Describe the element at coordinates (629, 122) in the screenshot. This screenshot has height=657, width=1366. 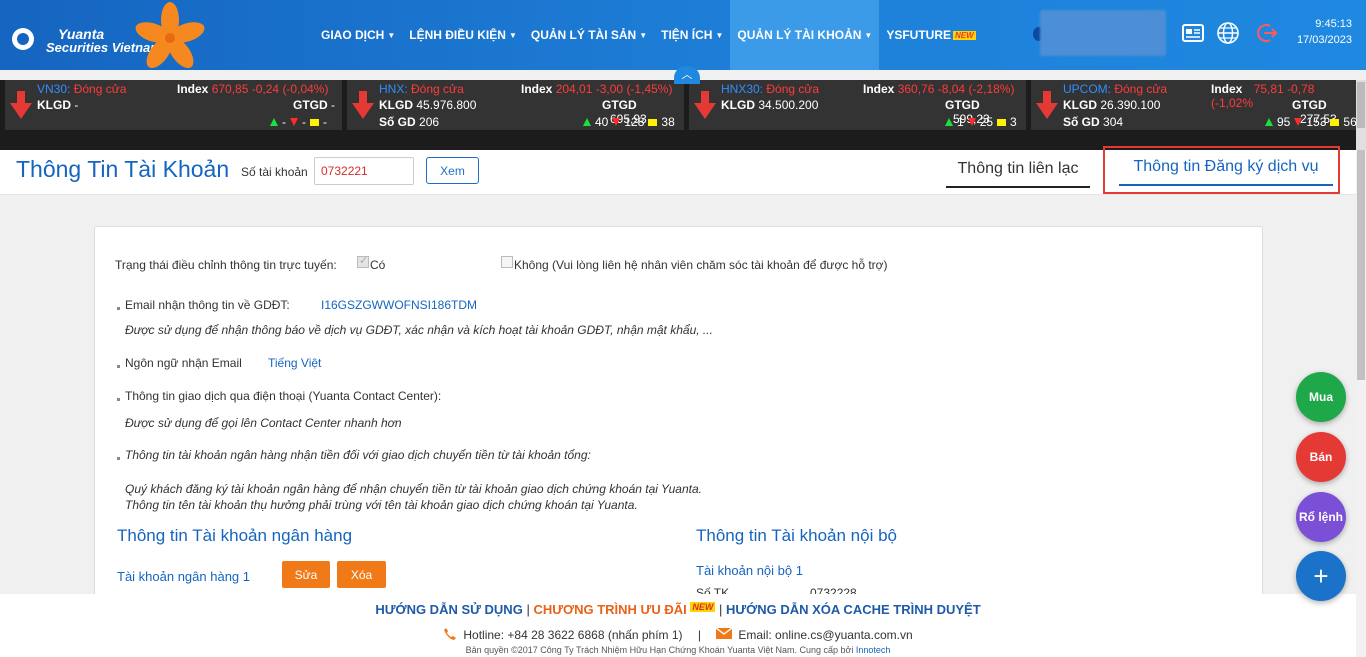
I see `market-counts: 40 128 38` at that location.